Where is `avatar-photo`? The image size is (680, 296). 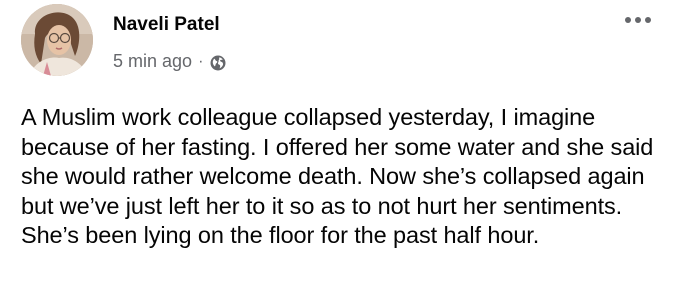 avatar-photo is located at coordinates (57, 40).